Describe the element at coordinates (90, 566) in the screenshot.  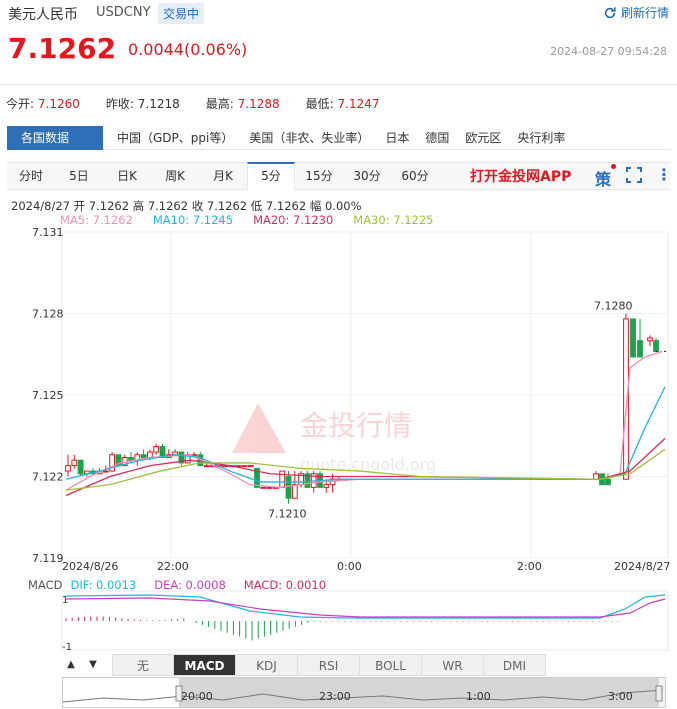
I see `x-tick-label: 2024/8/26` at that location.